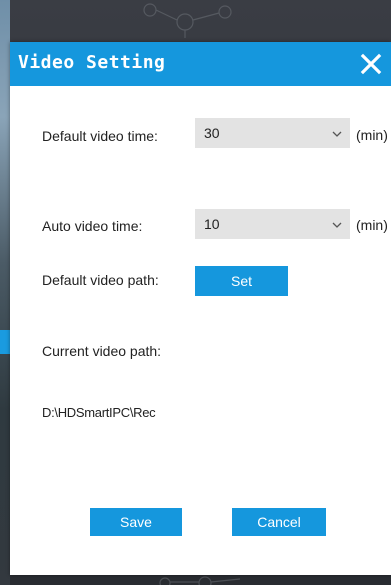 The image size is (391, 585). I want to click on decorative-pattern-icon, so click(187, 20).